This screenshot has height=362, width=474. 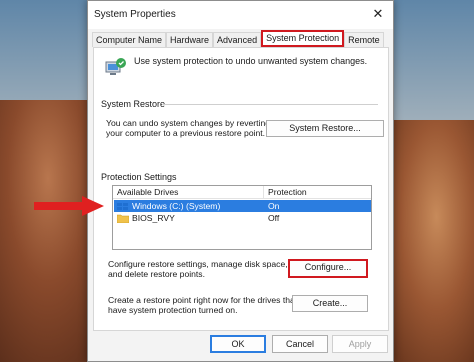 What do you see at coordinates (135, 104) in the screenshot?
I see `system-restore-heading: System Restore` at bounding box center [135, 104].